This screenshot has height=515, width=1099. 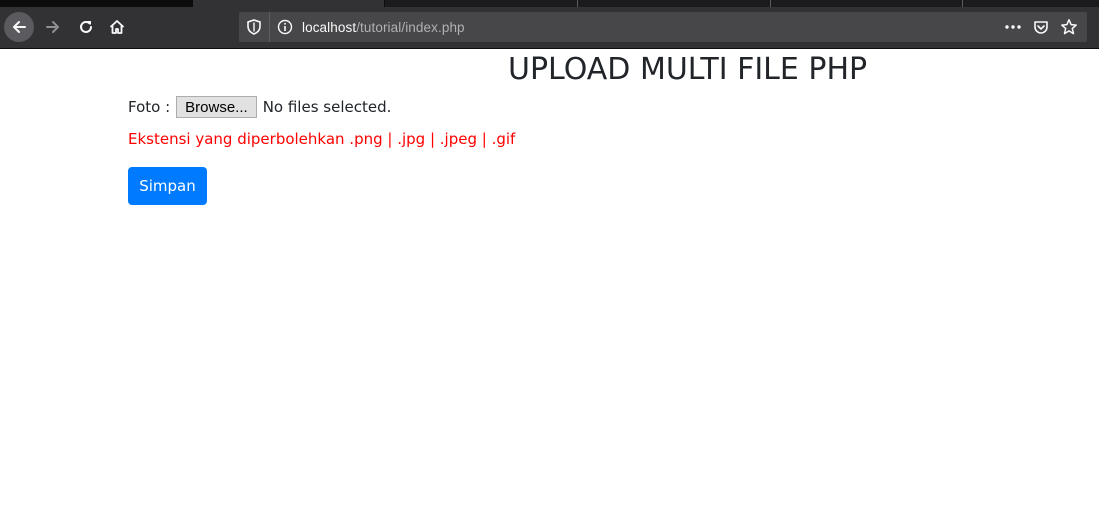 I want to click on url-bar: localhost/tutorial/index.php, so click(x=663, y=27).